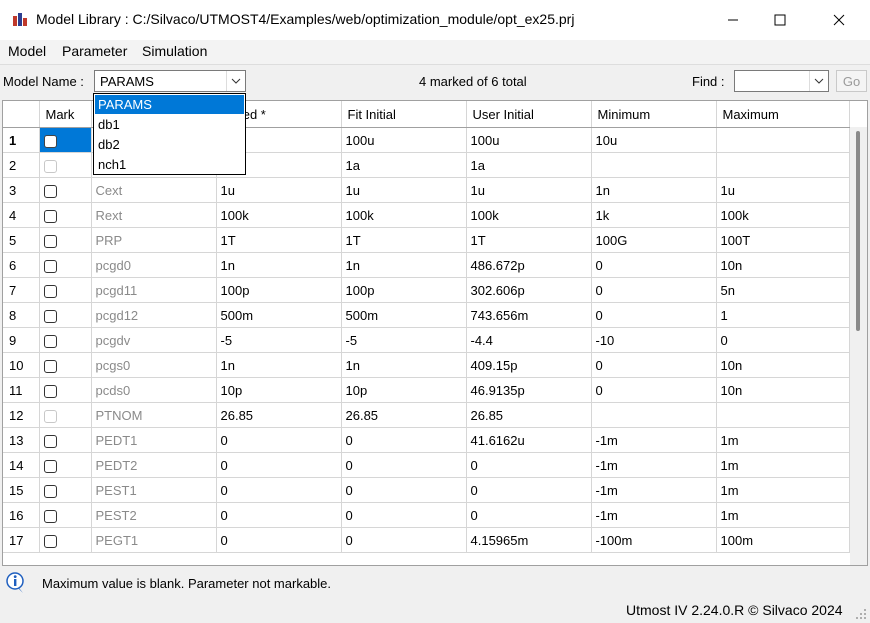 This screenshot has height=623, width=870. I want to click on model-name-dropdown-list: PARAMS db1 db2 nch1, so click(169, 134).